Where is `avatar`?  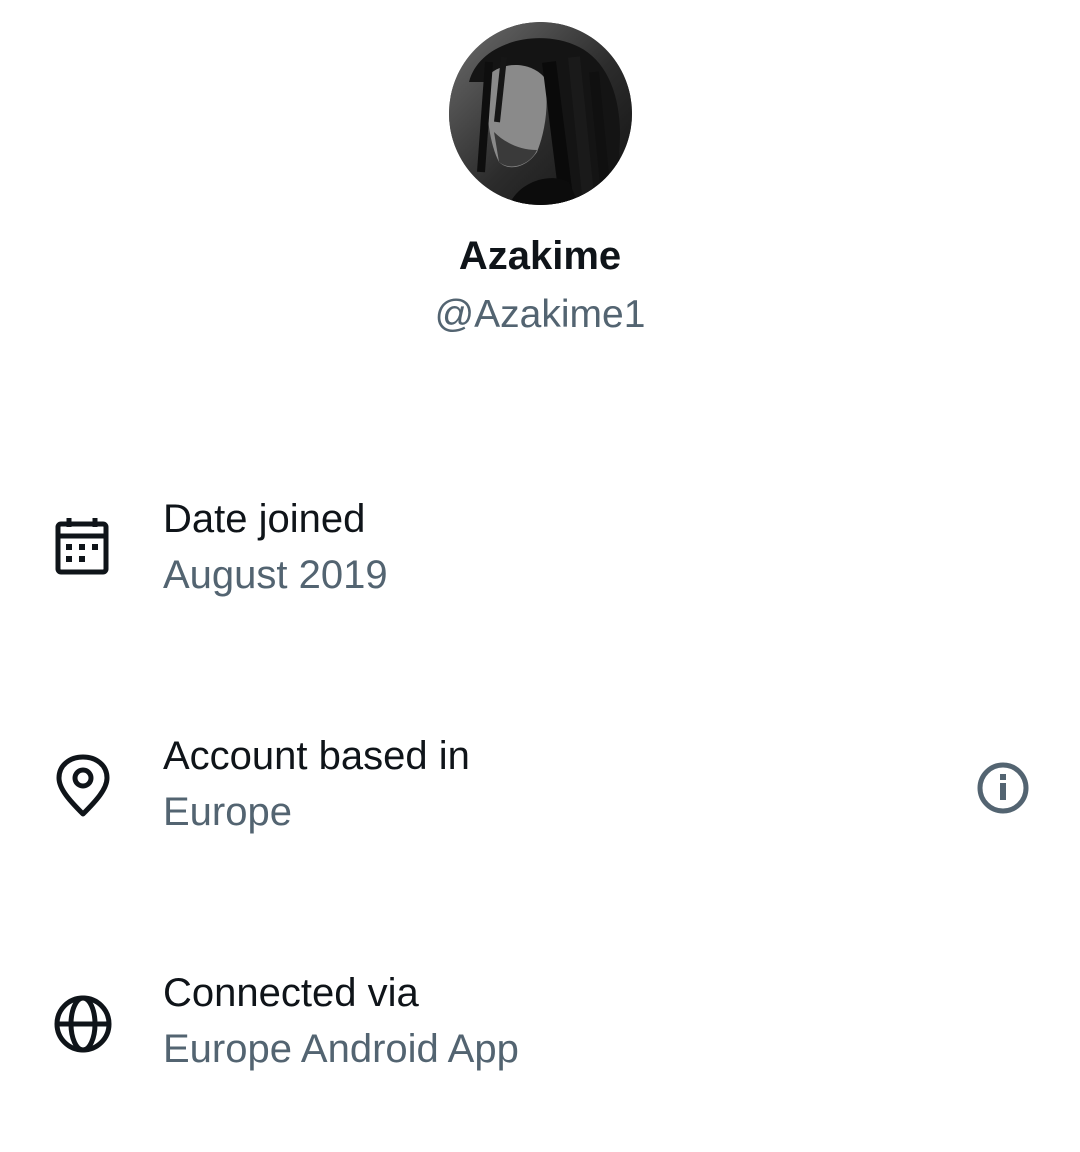 avatar is located at coordinates (540, 113).